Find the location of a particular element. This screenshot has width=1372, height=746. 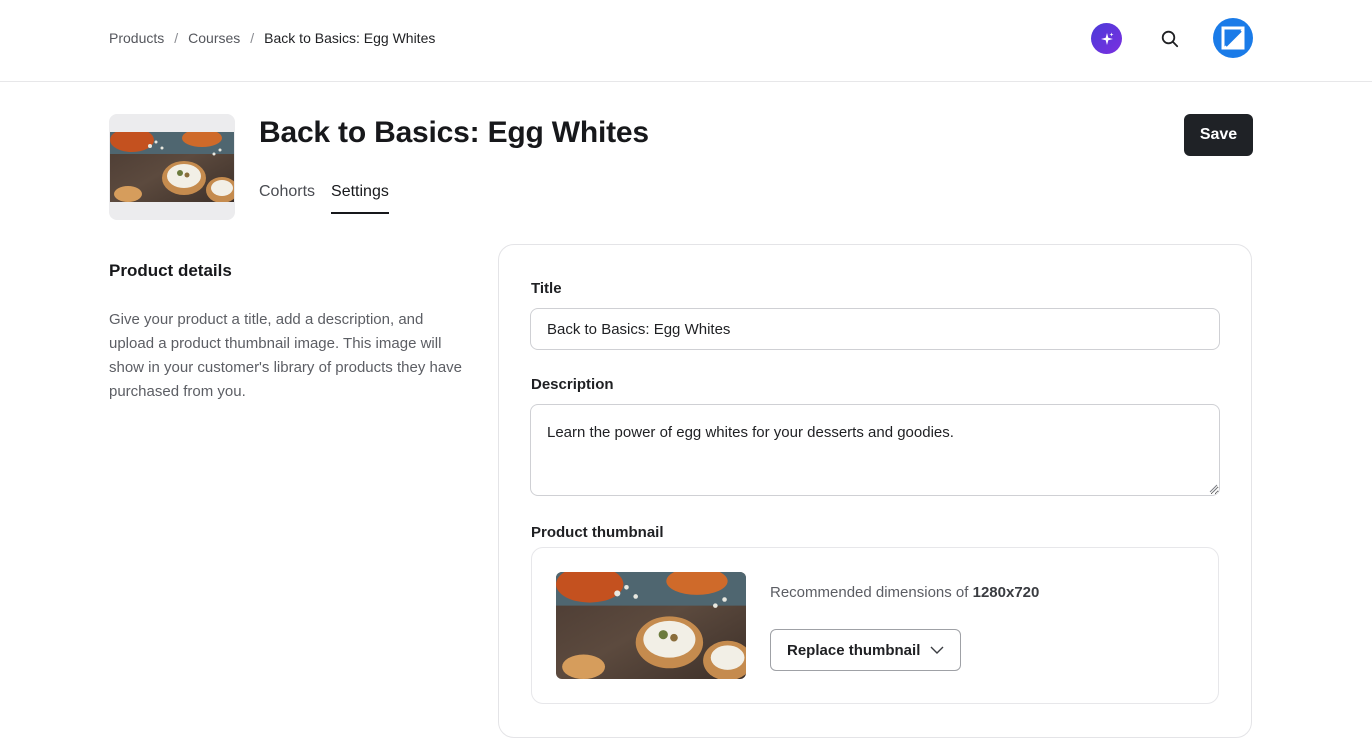

page-title: Back to Basics: Egg Whites is located at coordinates (454, 132).